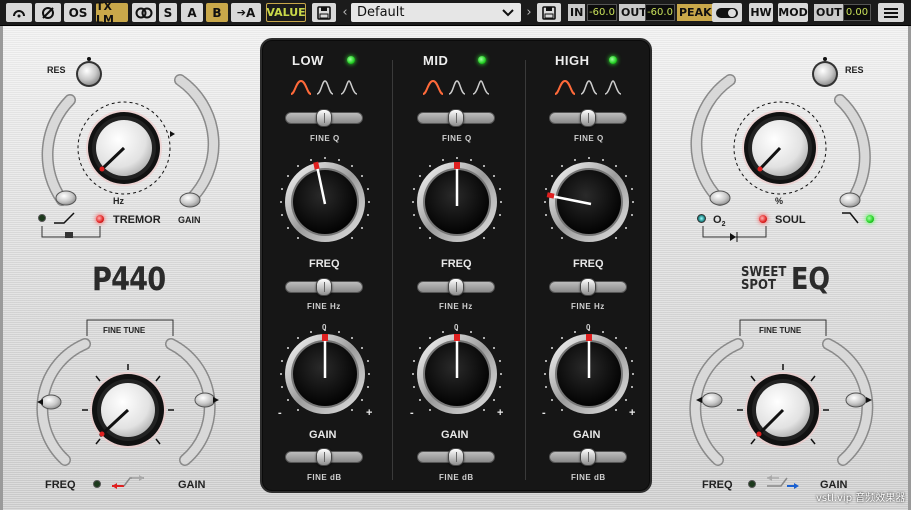  What do you see at coordinates (727, 12) in the screenshot?
I see `toggle-switch` at bounding box center [727, 12].